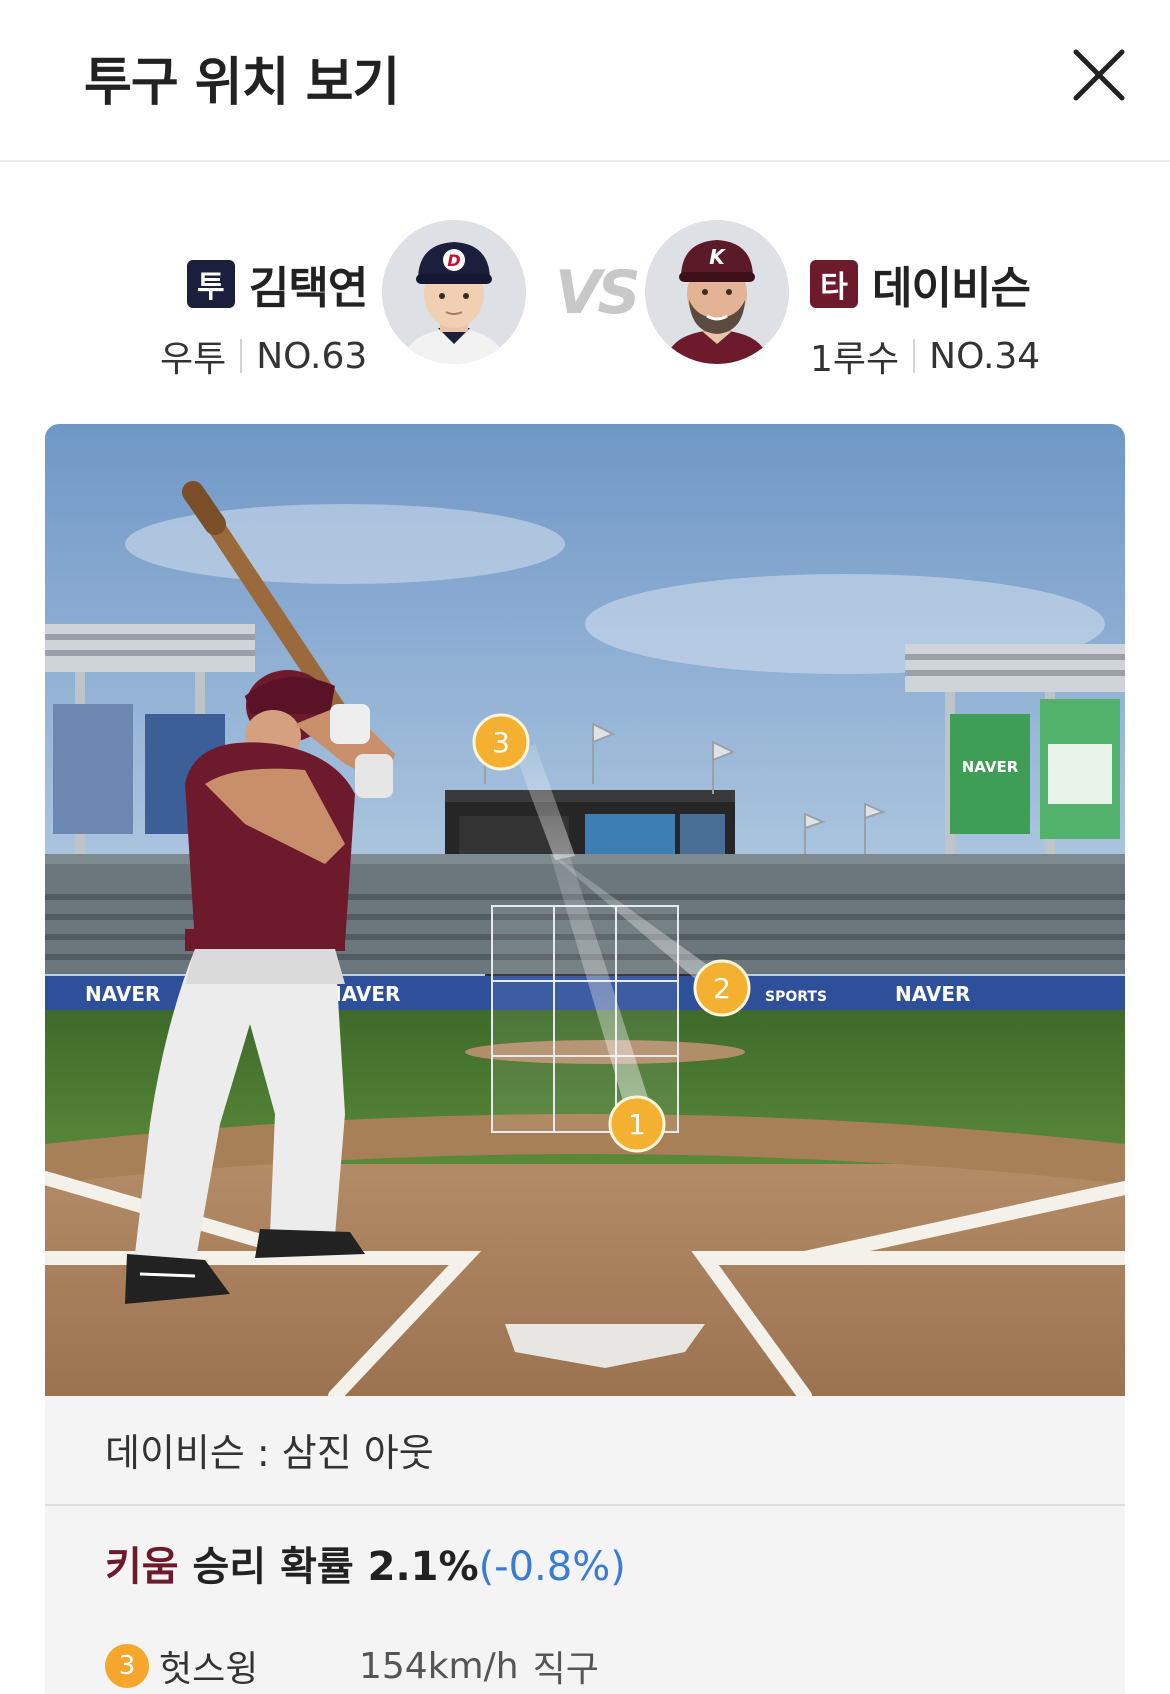  I want to click on wall-text-1: NAVER, so click(122, 994).